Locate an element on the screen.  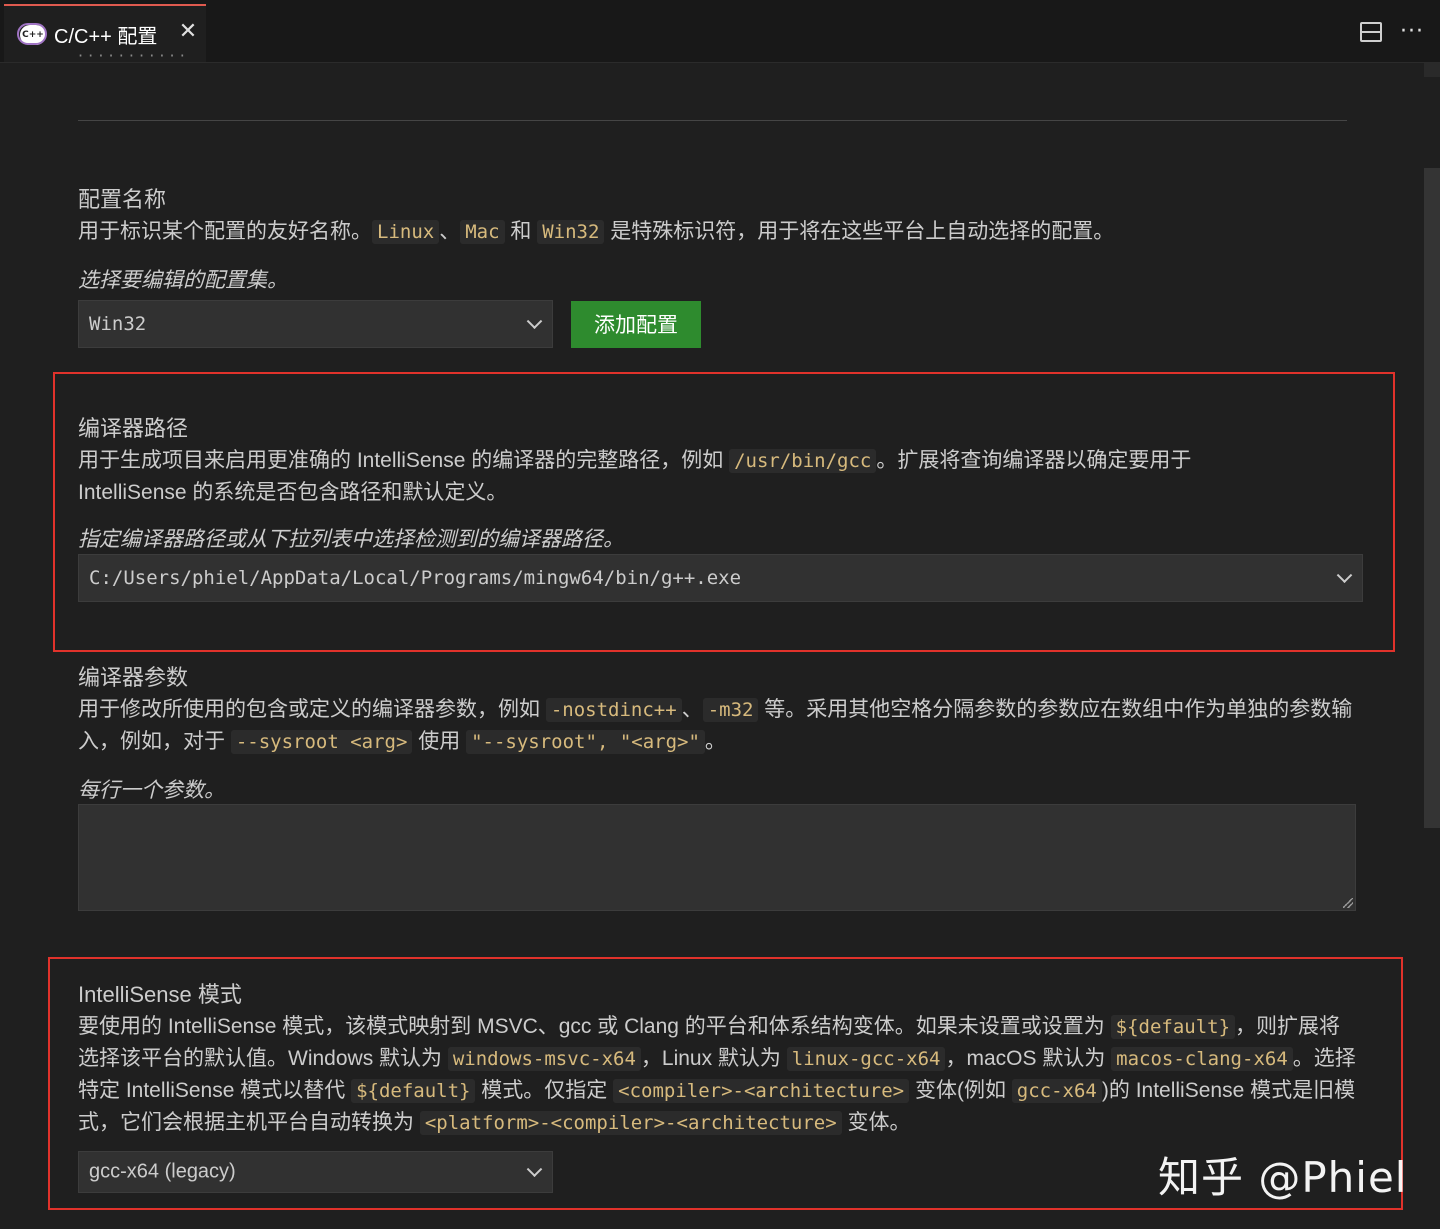
scrollbar-top-shade is located at coordinates (1432, 70).